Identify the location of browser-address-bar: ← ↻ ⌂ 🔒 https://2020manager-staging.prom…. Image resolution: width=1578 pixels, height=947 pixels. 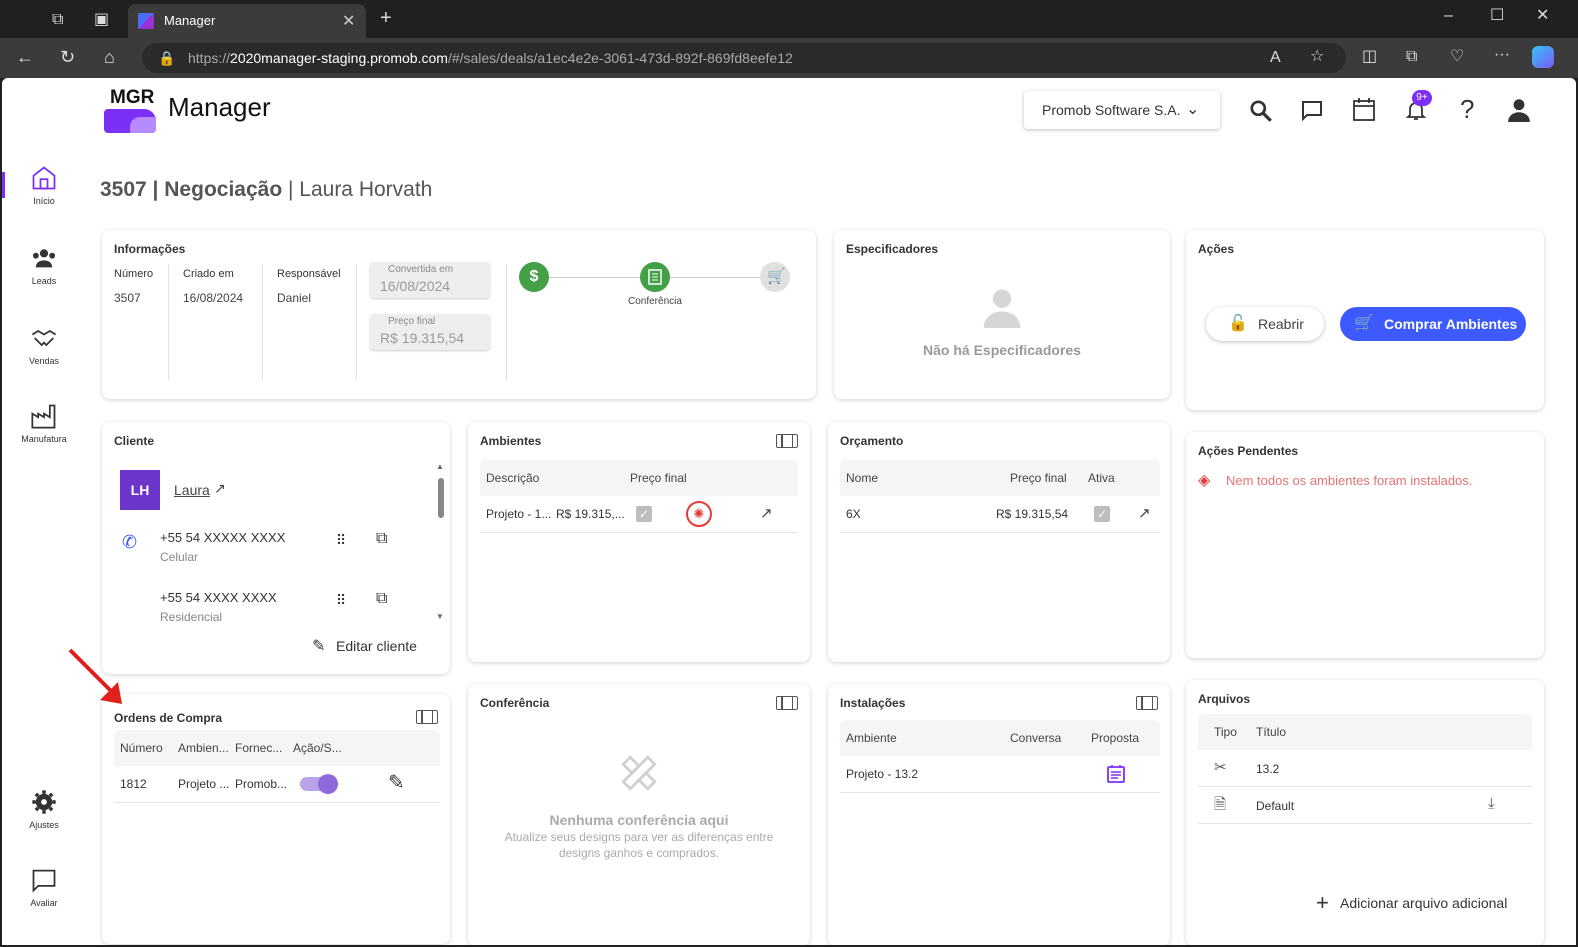
(789, 58).